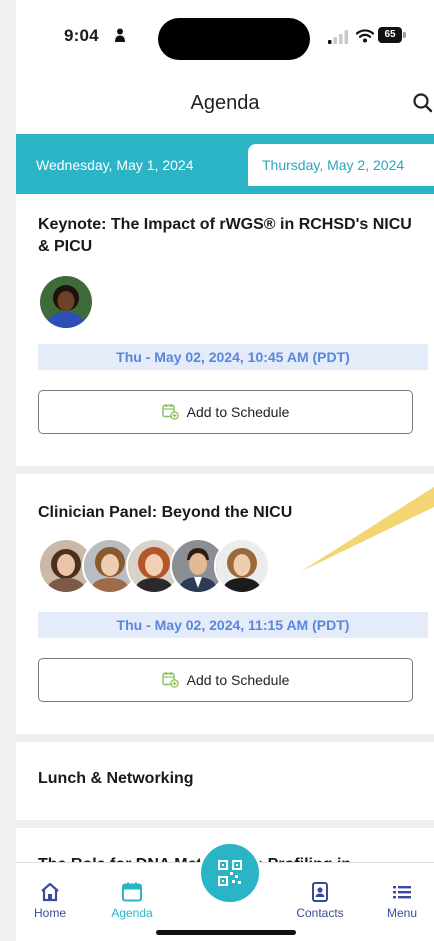 Image resolution: width=434 pixels, height=941 pixels. I want to click on session-title: Clinician Panel: Beyond the NICU, so click(165, 512).